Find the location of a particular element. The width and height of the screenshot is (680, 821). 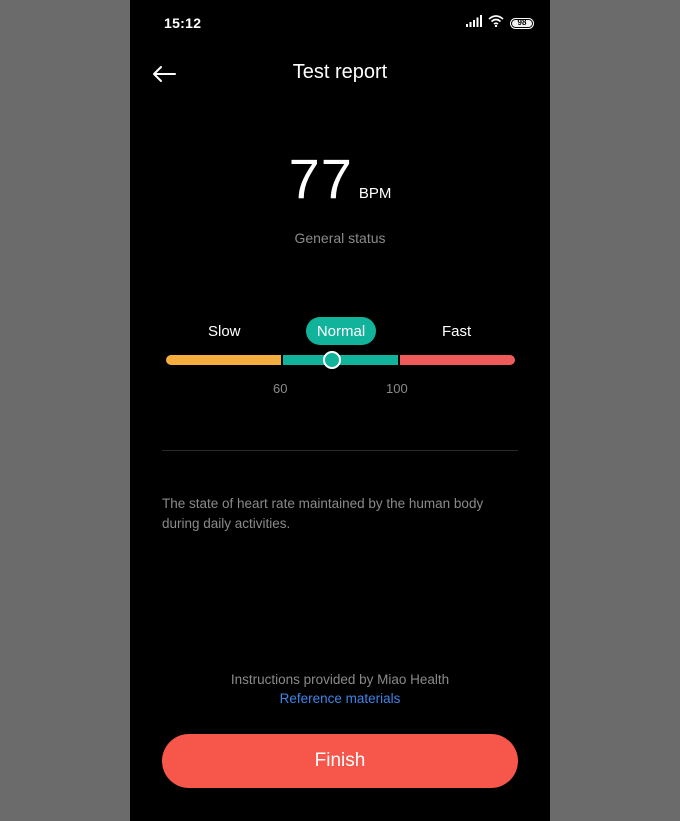

bpm-value: 77 is located at coordinates (320, 178).